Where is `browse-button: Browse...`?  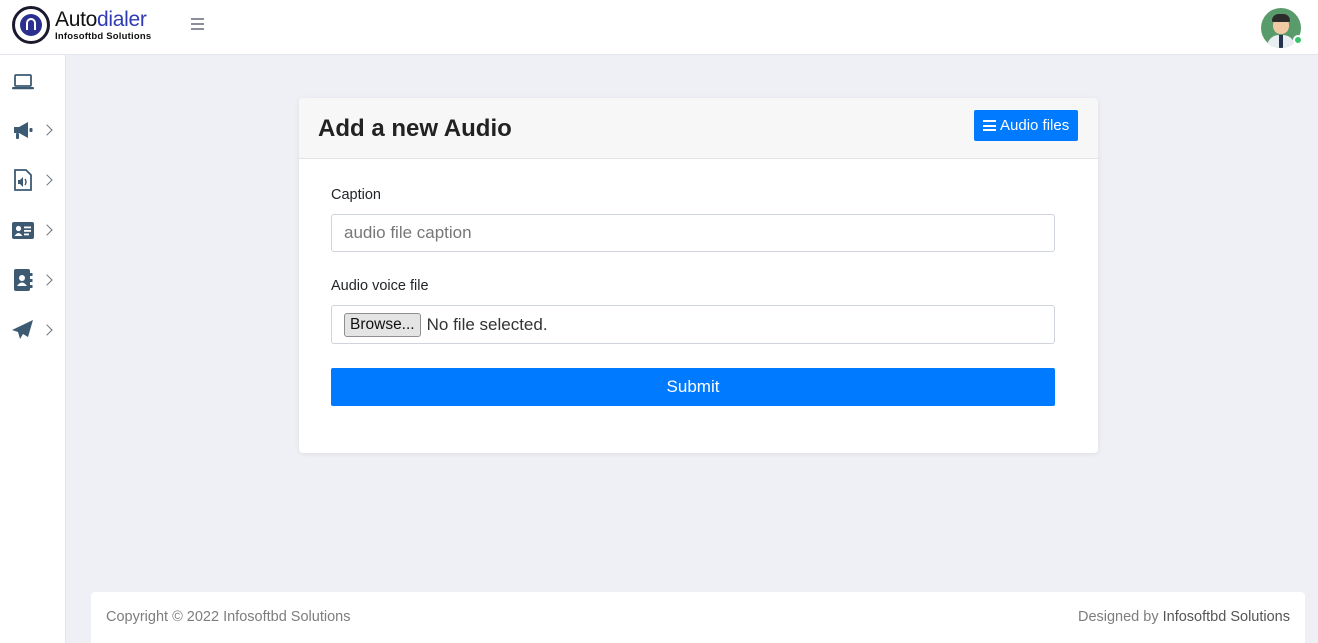 browse-button: Browse... is located at coordinates (382, 324).